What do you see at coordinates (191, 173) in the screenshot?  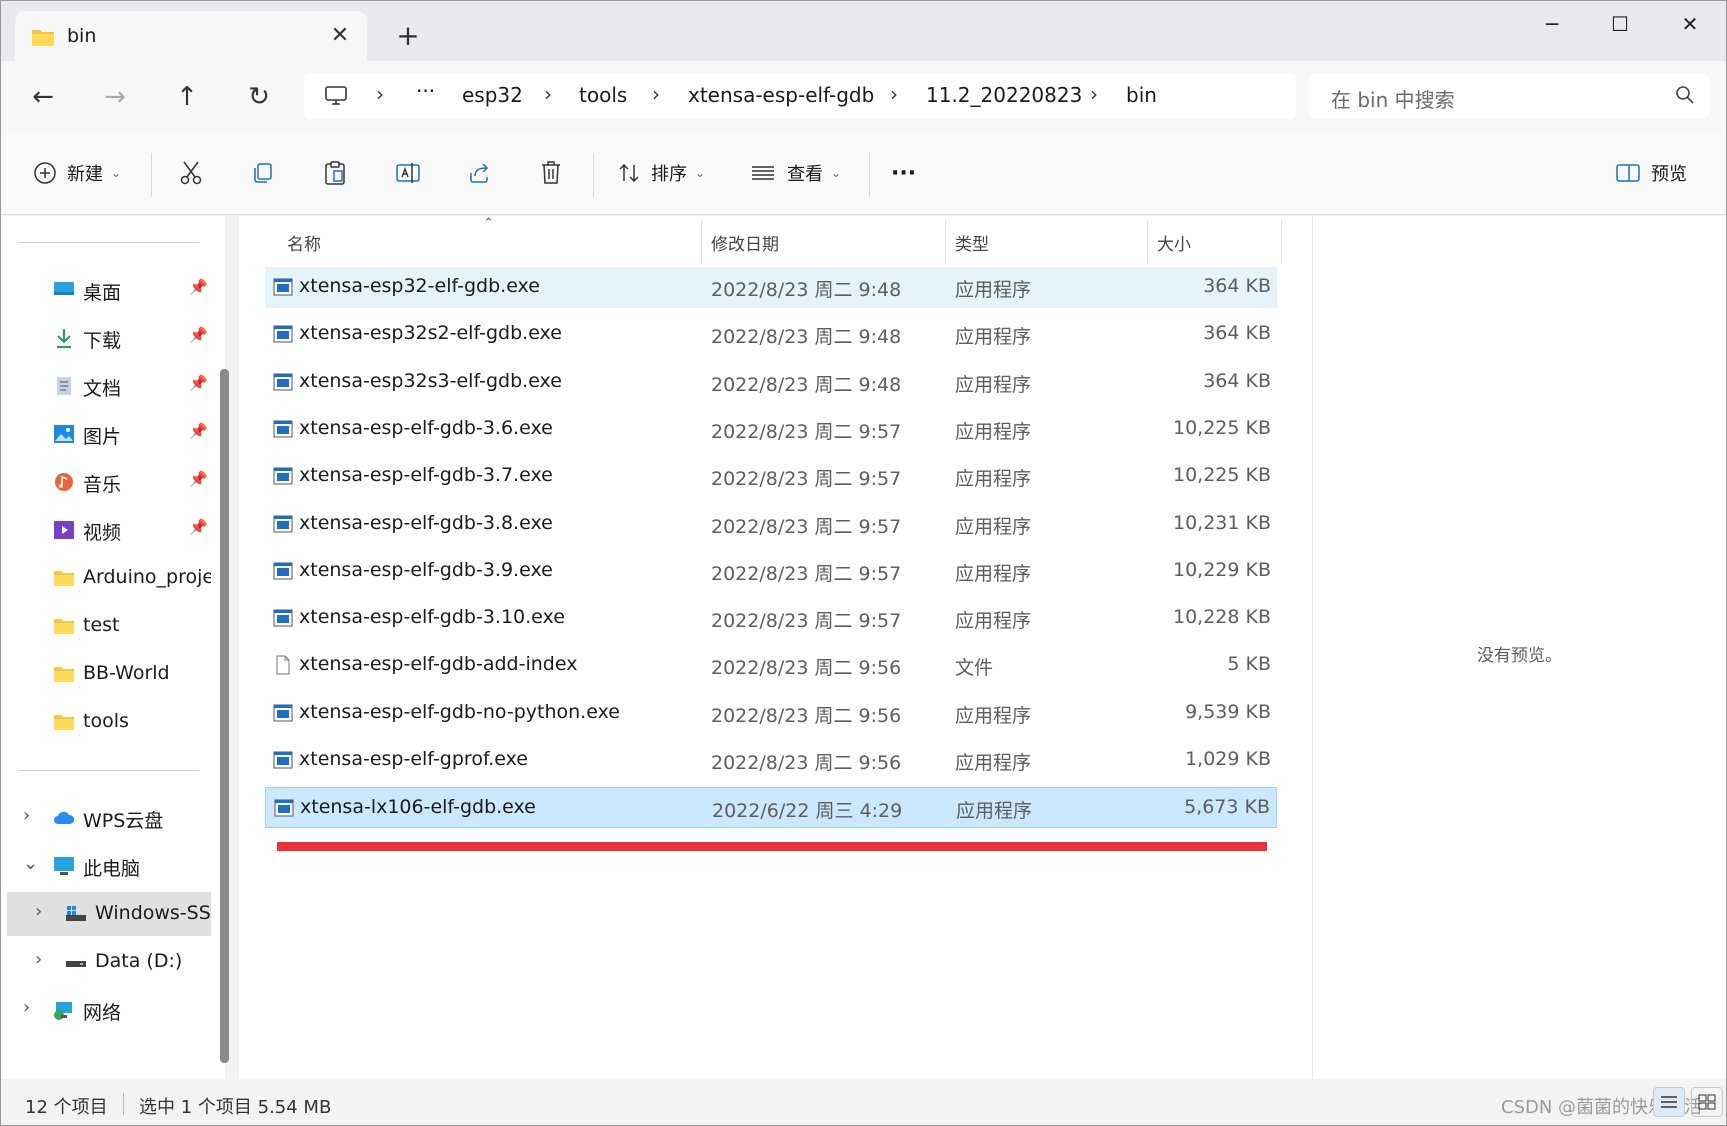 I see `cut-button` at bounding box center [191, 173].